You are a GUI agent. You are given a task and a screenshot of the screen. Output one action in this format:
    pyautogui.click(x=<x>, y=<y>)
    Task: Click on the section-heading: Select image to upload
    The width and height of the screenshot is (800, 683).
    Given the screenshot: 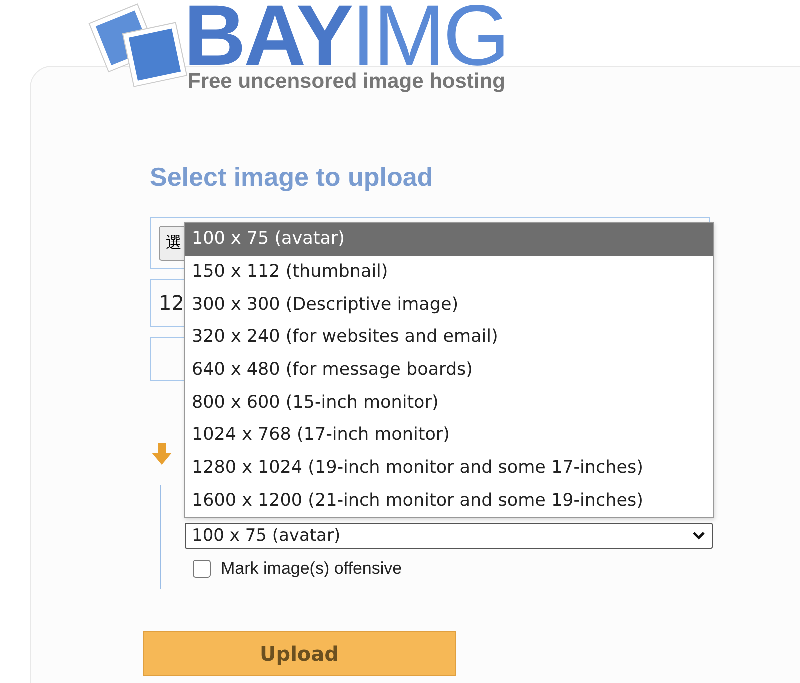 What is the action you would take?
    pyautogui.click(x=292, y=177)
    